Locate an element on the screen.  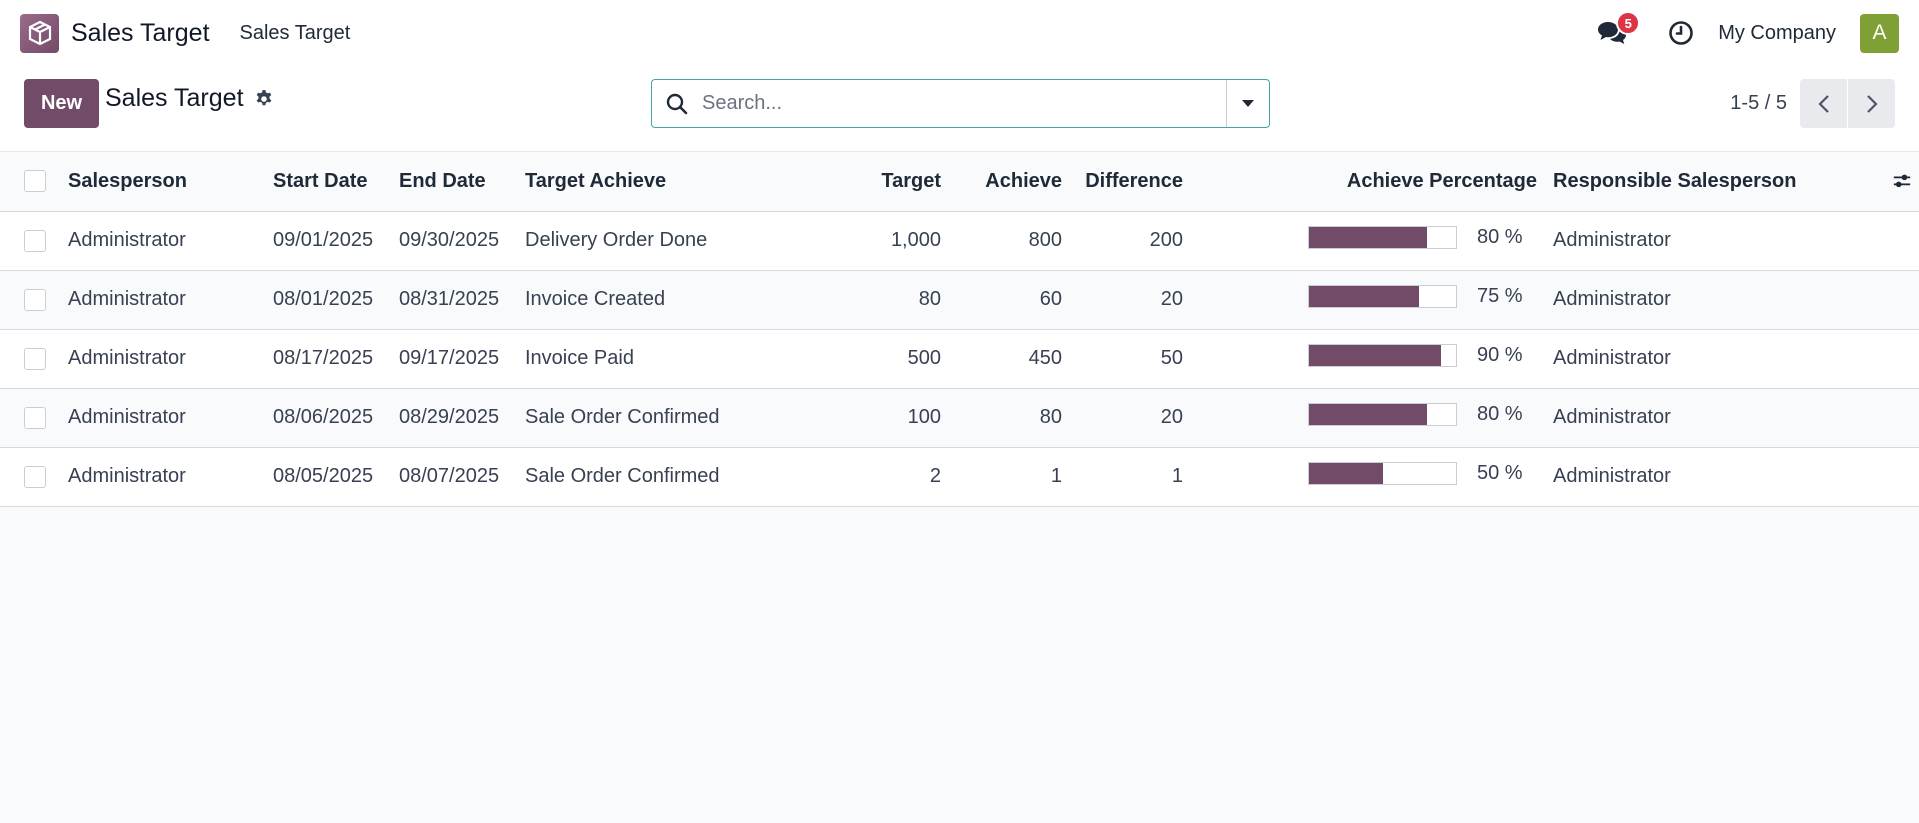
cell-target: 2 is located at coordinates (855, 477).